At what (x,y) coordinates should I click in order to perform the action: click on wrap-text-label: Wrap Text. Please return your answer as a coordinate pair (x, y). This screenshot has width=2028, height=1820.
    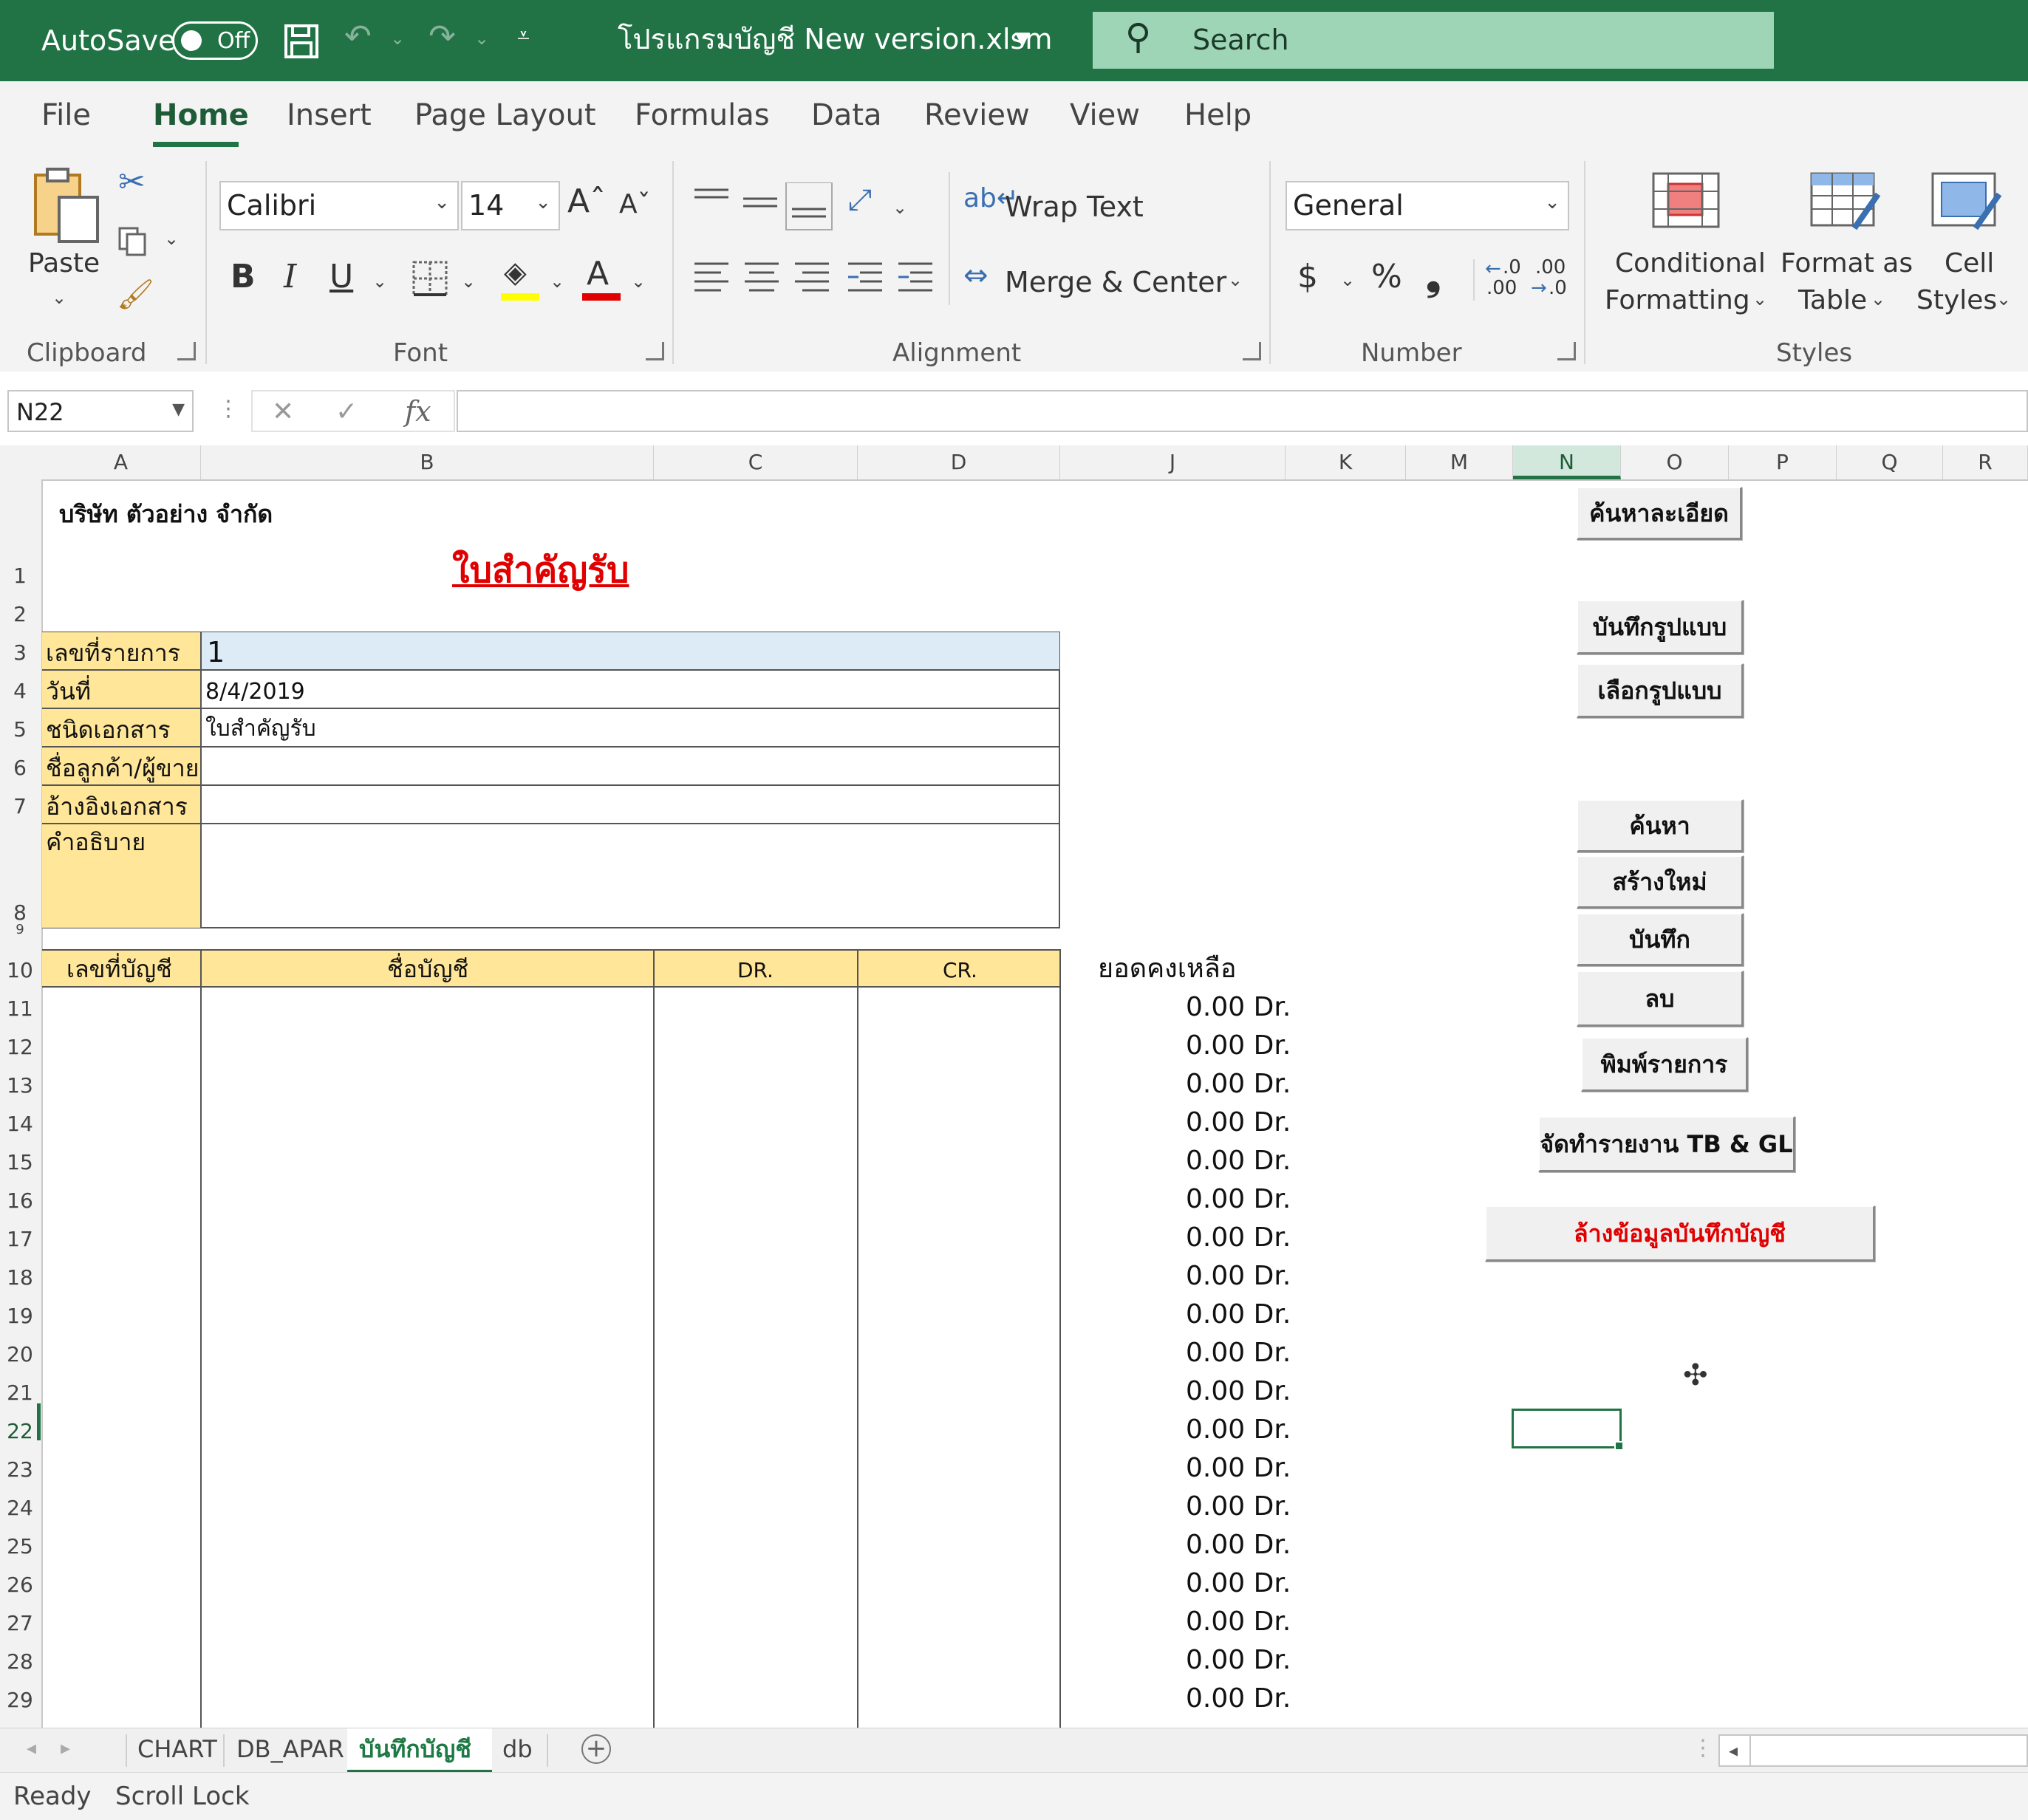
    Looking at the image, I should click on (1074, 207).